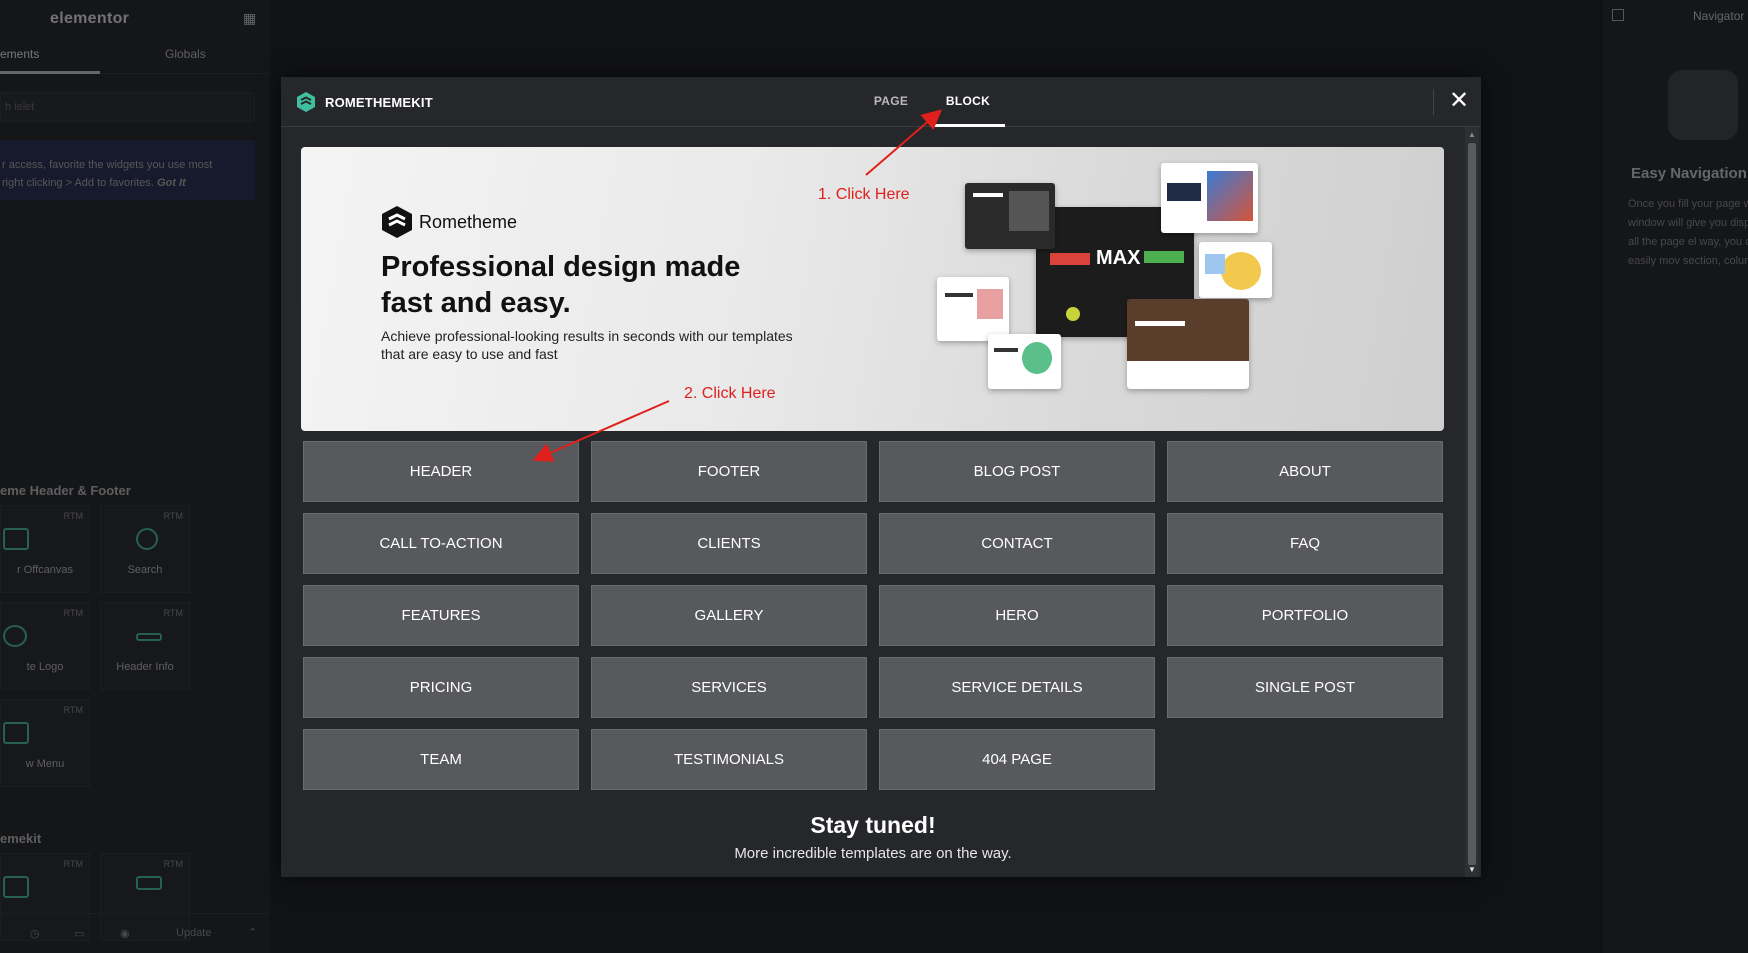 The width and height of the screenshot is (1748, 953). I want to click on widget-label: w Menu, so click(45, 764).